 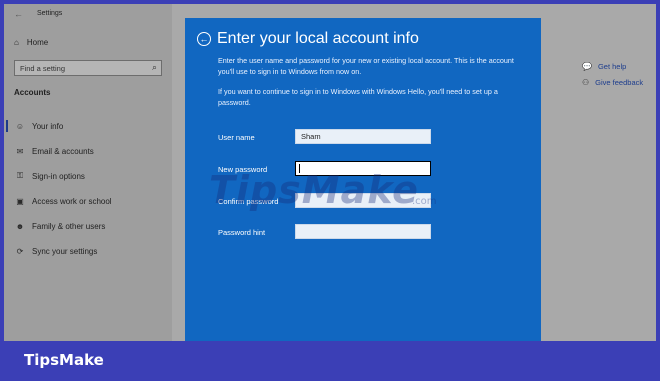 I want to click on sidebar-item-label: Your info, so click(x=48, y=126).